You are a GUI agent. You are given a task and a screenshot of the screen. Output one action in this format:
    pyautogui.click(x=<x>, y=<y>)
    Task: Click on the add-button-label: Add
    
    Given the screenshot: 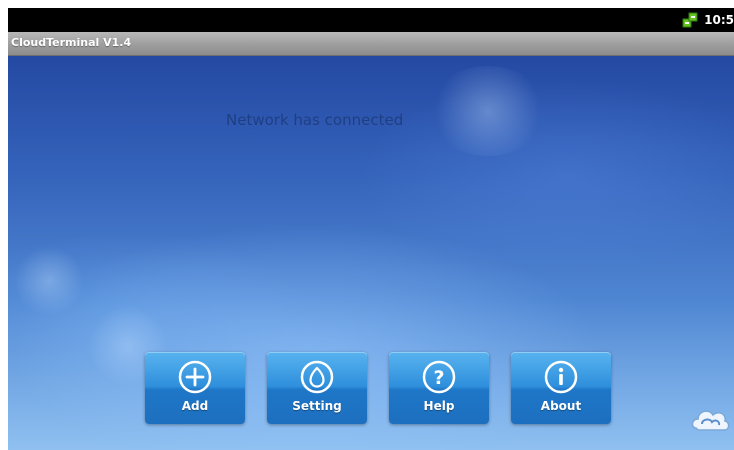 What is the action you would take?
    pyautogui.click(x=195, y=406)
    